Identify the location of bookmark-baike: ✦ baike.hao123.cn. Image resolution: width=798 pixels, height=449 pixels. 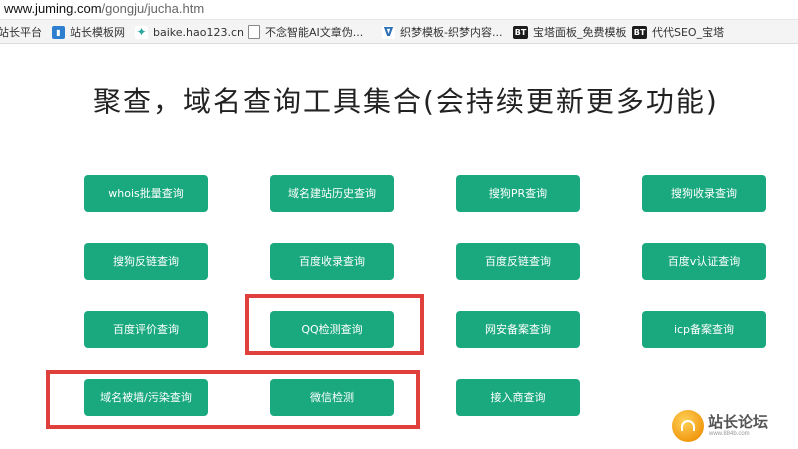
(189, 32).